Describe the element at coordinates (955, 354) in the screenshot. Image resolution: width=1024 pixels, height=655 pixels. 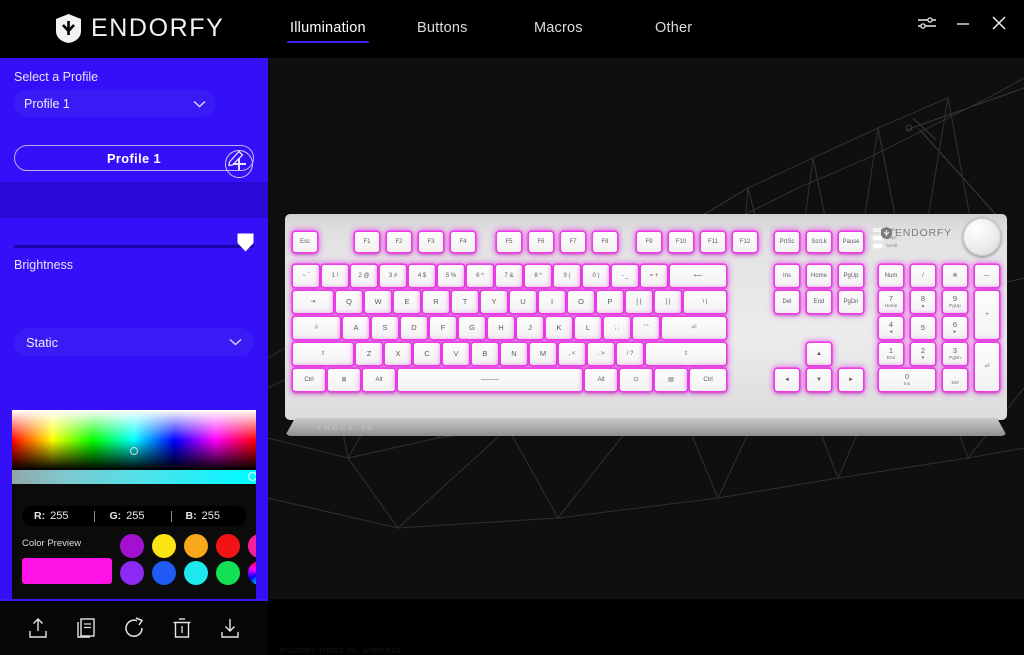
I see `key-3: 3 PgDn` at that location.